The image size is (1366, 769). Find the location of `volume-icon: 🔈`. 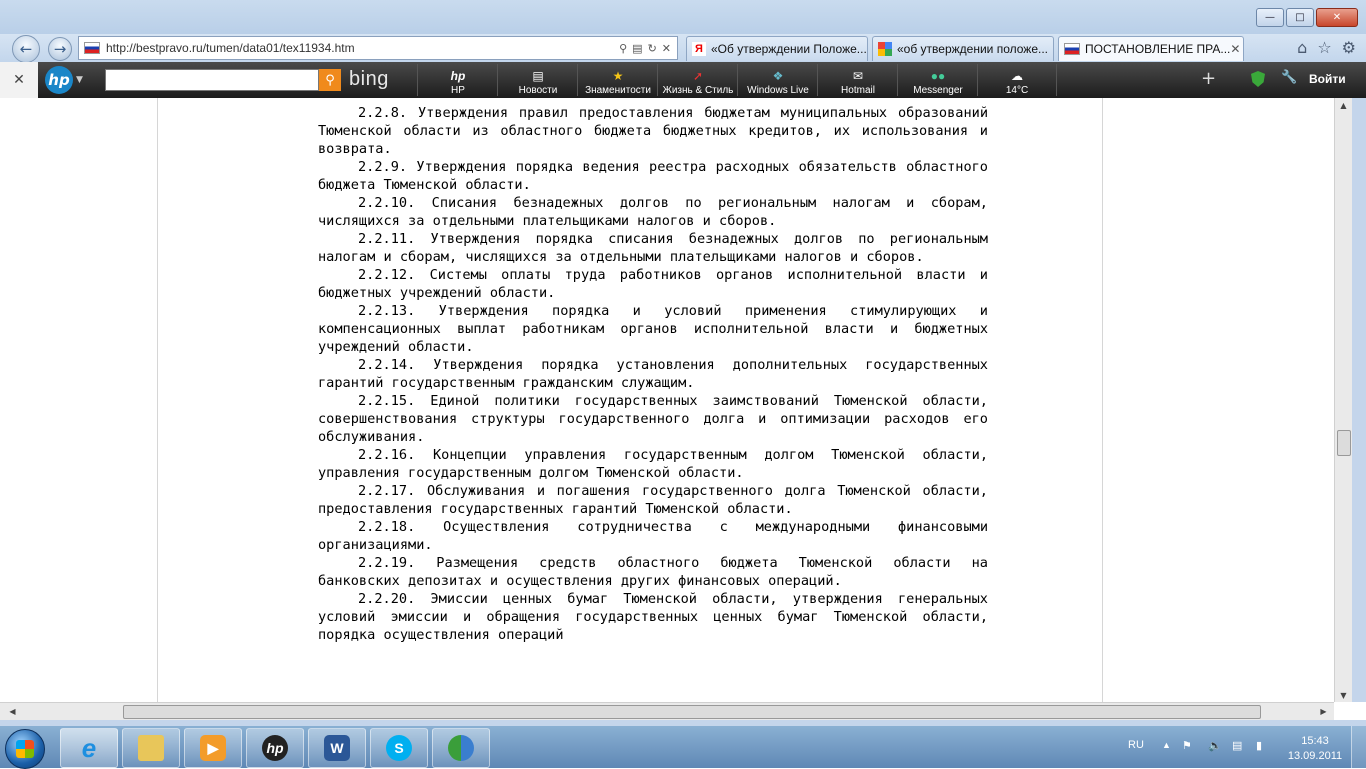

volume-icon: 🔈 is located at coordinates (1215, 746).